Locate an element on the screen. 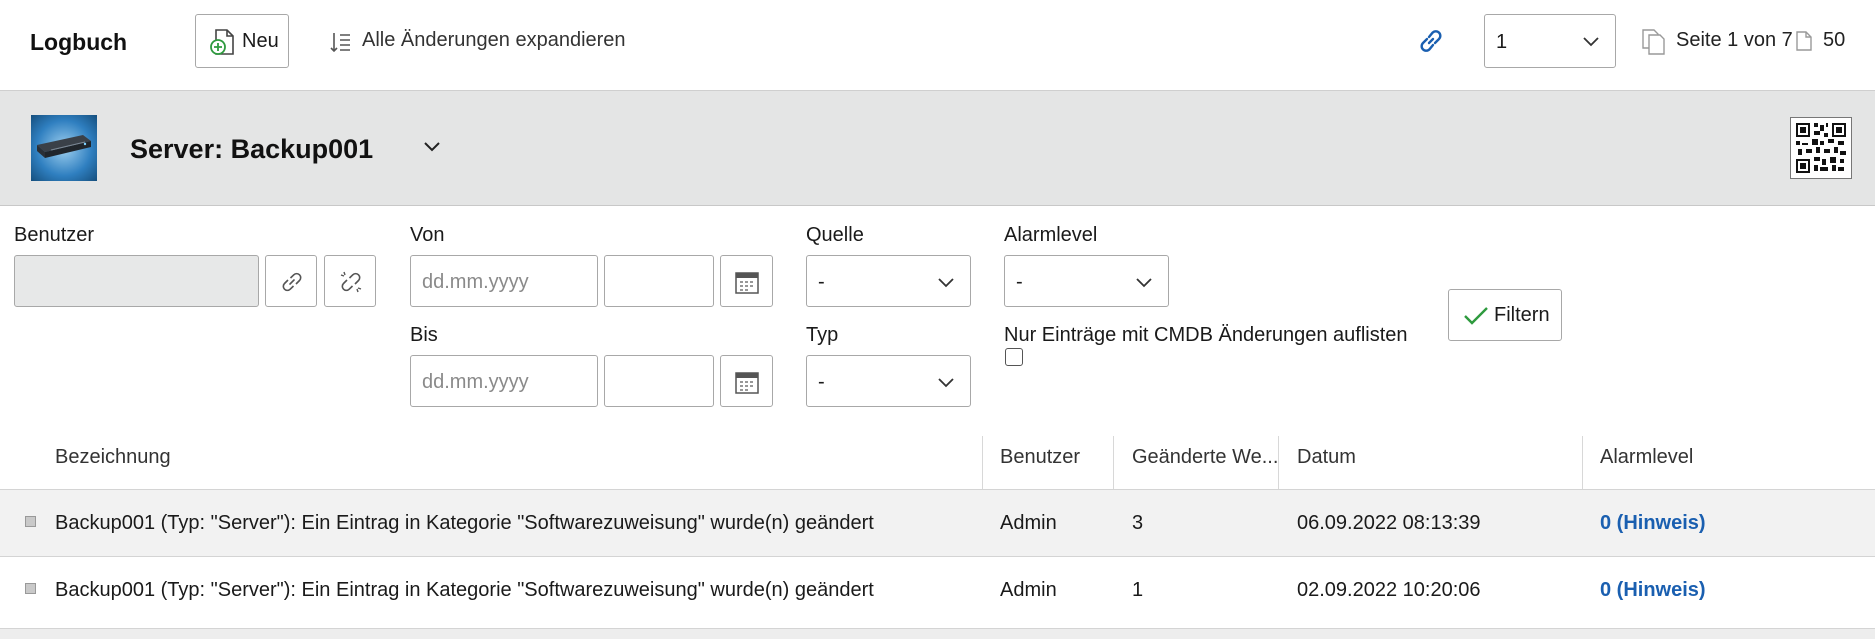 This screenshot has height=639, width=1875. column-header-alarm-level: Alarmlevel is located at coordinates (1646, 457).